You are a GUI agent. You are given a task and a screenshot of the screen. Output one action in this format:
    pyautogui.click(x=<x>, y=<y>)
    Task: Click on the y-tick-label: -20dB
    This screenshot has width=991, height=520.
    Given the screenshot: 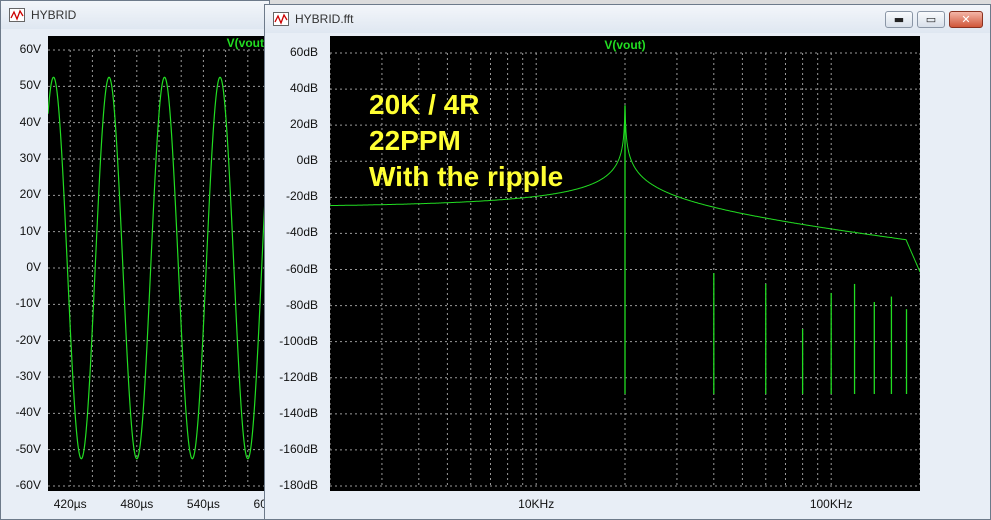 What is the action you would take?
    pyautogui.click(x=301, y=196)
    